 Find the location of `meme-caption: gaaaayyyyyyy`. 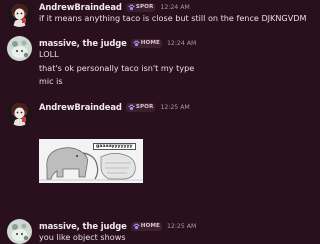

meme-caption: gaaaayyyyyyy is located at coordinates (114, 146).